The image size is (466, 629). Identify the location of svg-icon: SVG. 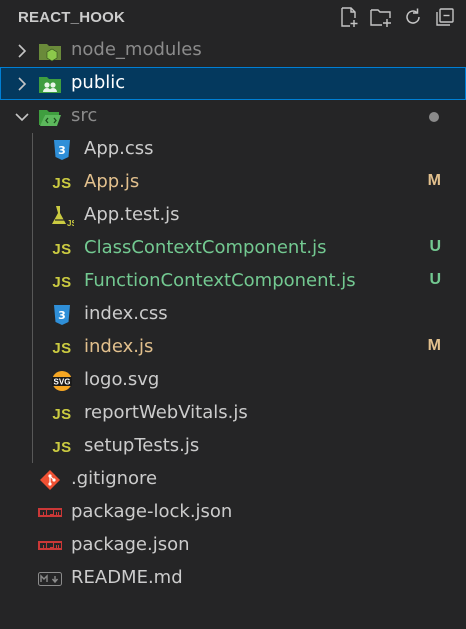
(62, 381).